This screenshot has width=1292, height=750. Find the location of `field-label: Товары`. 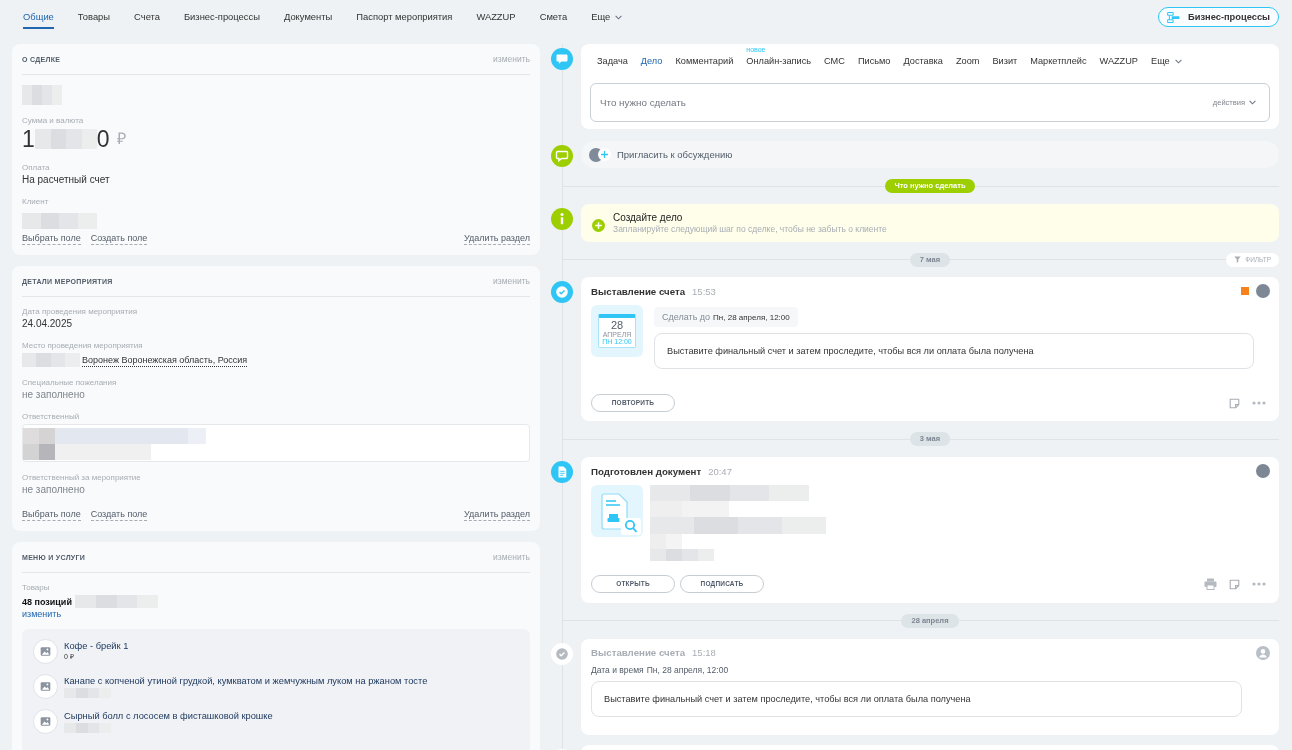

field-label: Товары is located at coordinates (36, 588).